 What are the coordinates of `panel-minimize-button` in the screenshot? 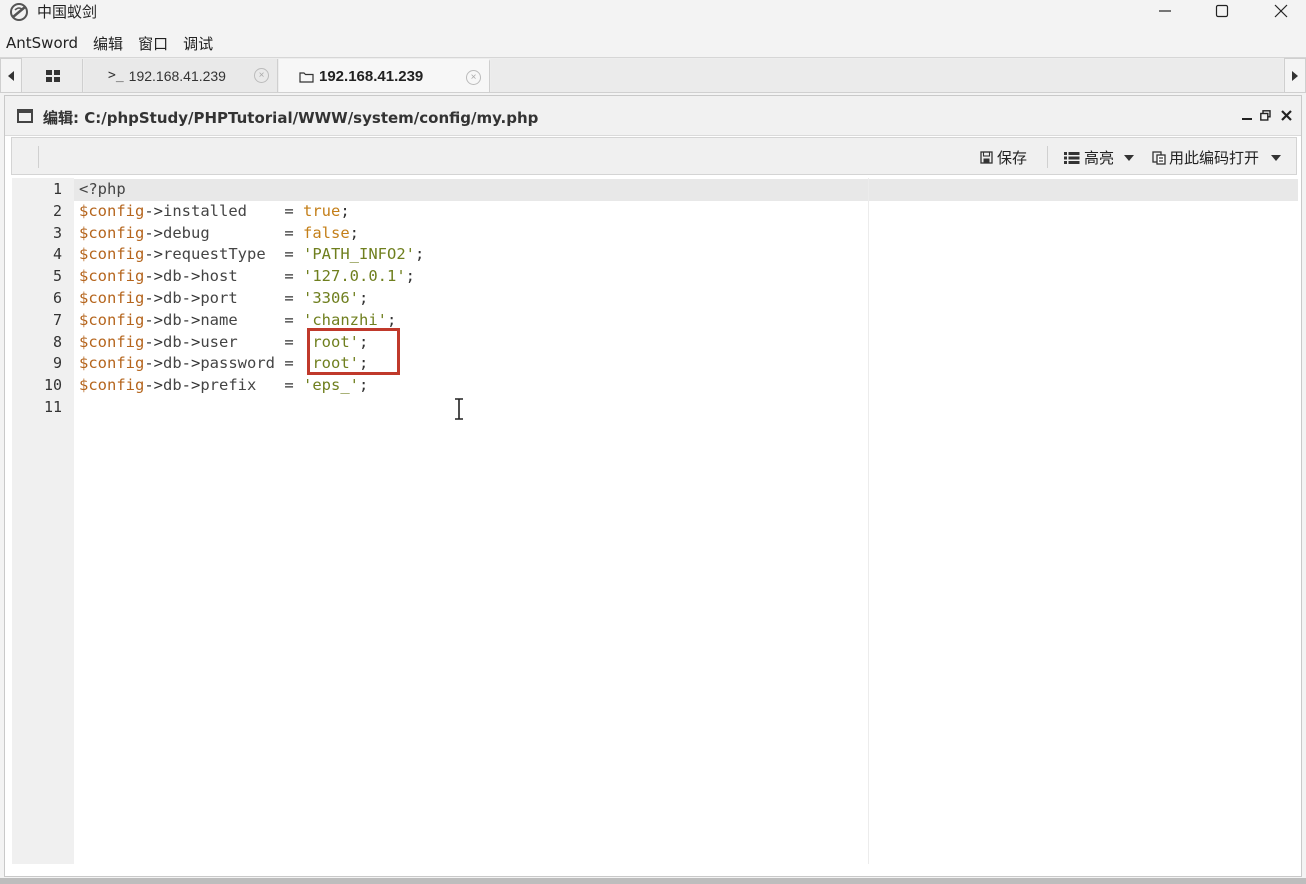 It's located at (1247, 115).